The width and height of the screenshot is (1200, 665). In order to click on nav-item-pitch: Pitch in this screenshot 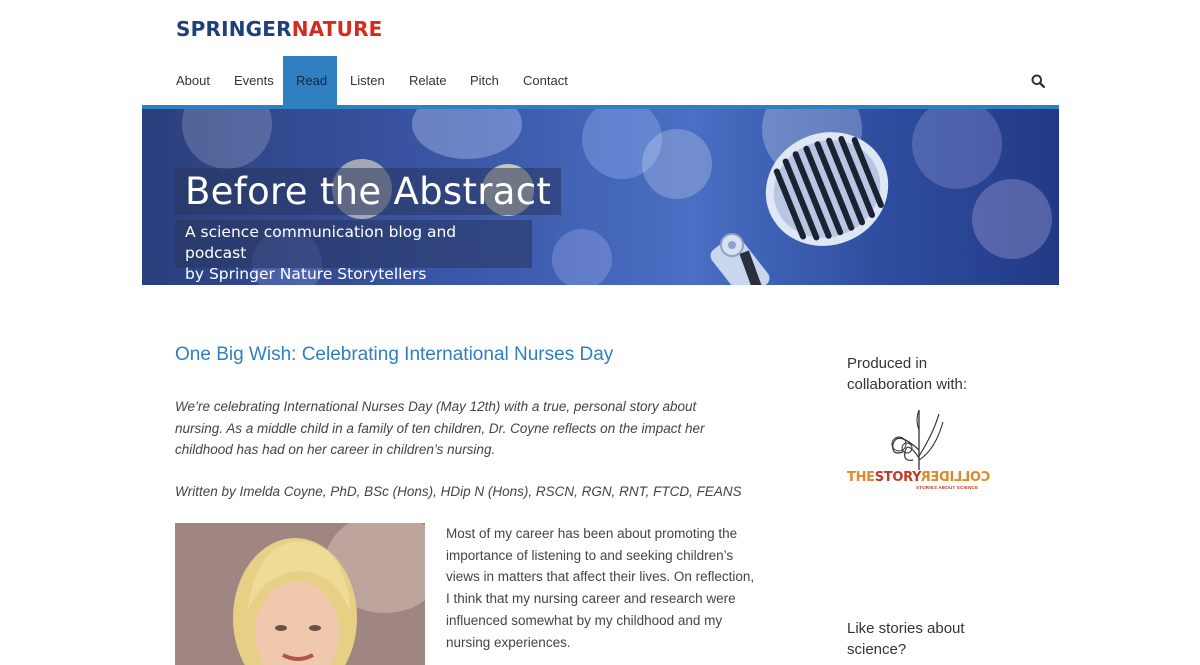, I will do `click(484, 80)`.